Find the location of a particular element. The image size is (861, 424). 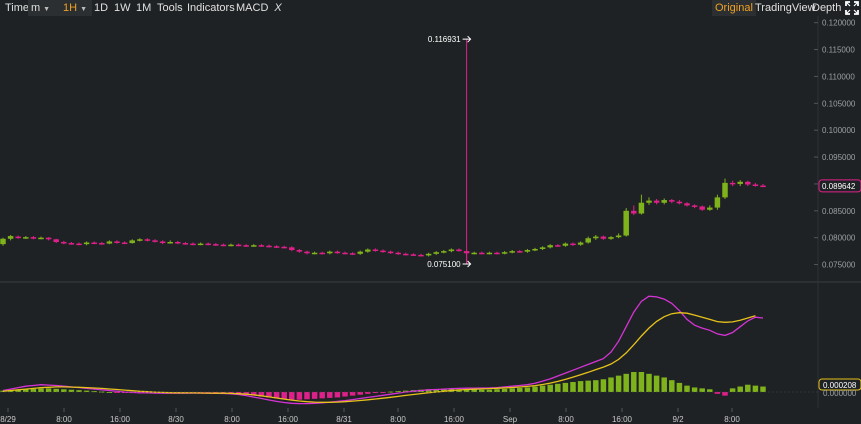

indicators-button: Indicators is located at coordinates (211, 8).